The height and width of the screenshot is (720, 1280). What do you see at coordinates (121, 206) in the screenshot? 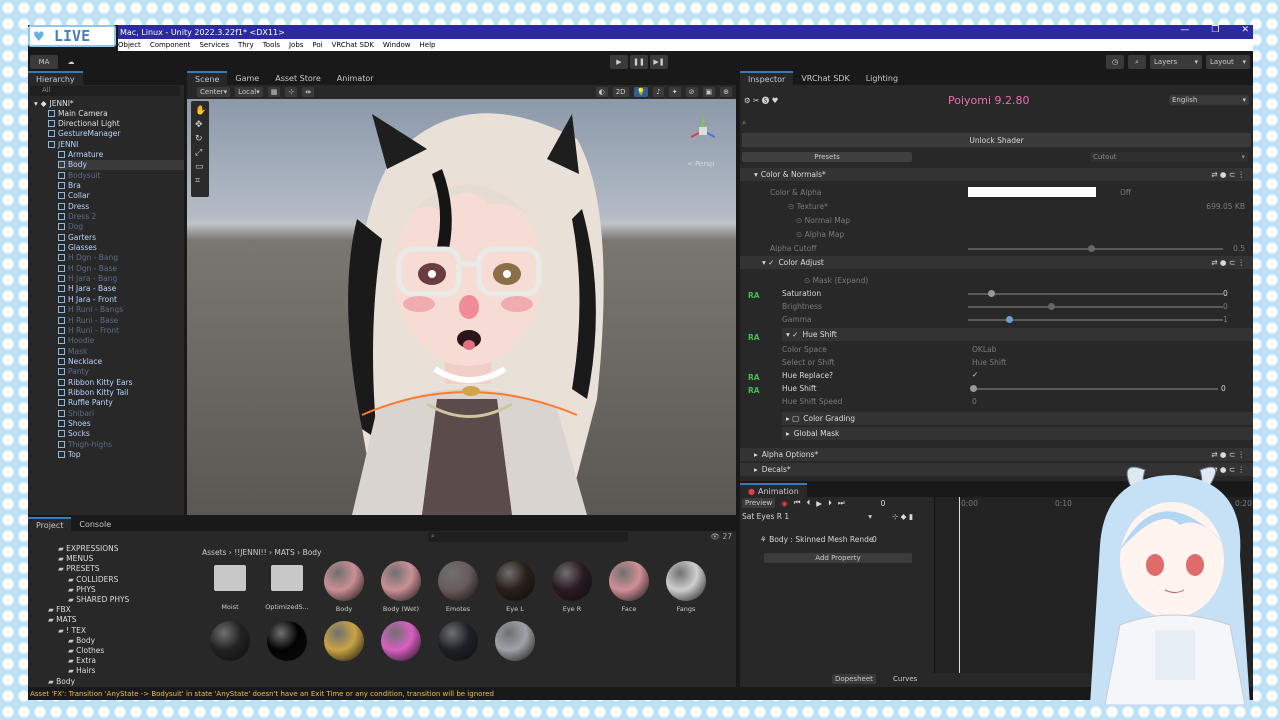
I see `hierarchy-item: Dress` at bounding box center [121, 206].